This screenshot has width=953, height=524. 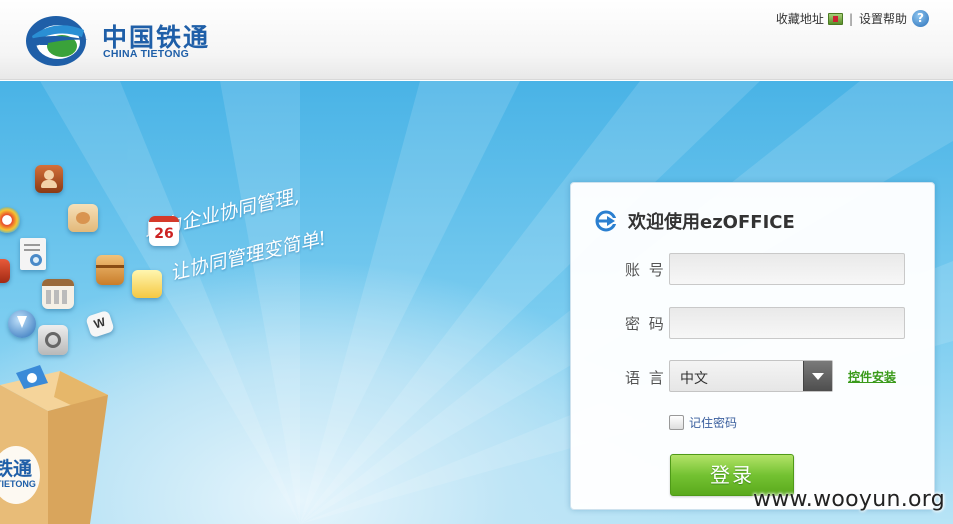 I want to click on watermark: www.wooyun.org, so click(x=848, y=499).